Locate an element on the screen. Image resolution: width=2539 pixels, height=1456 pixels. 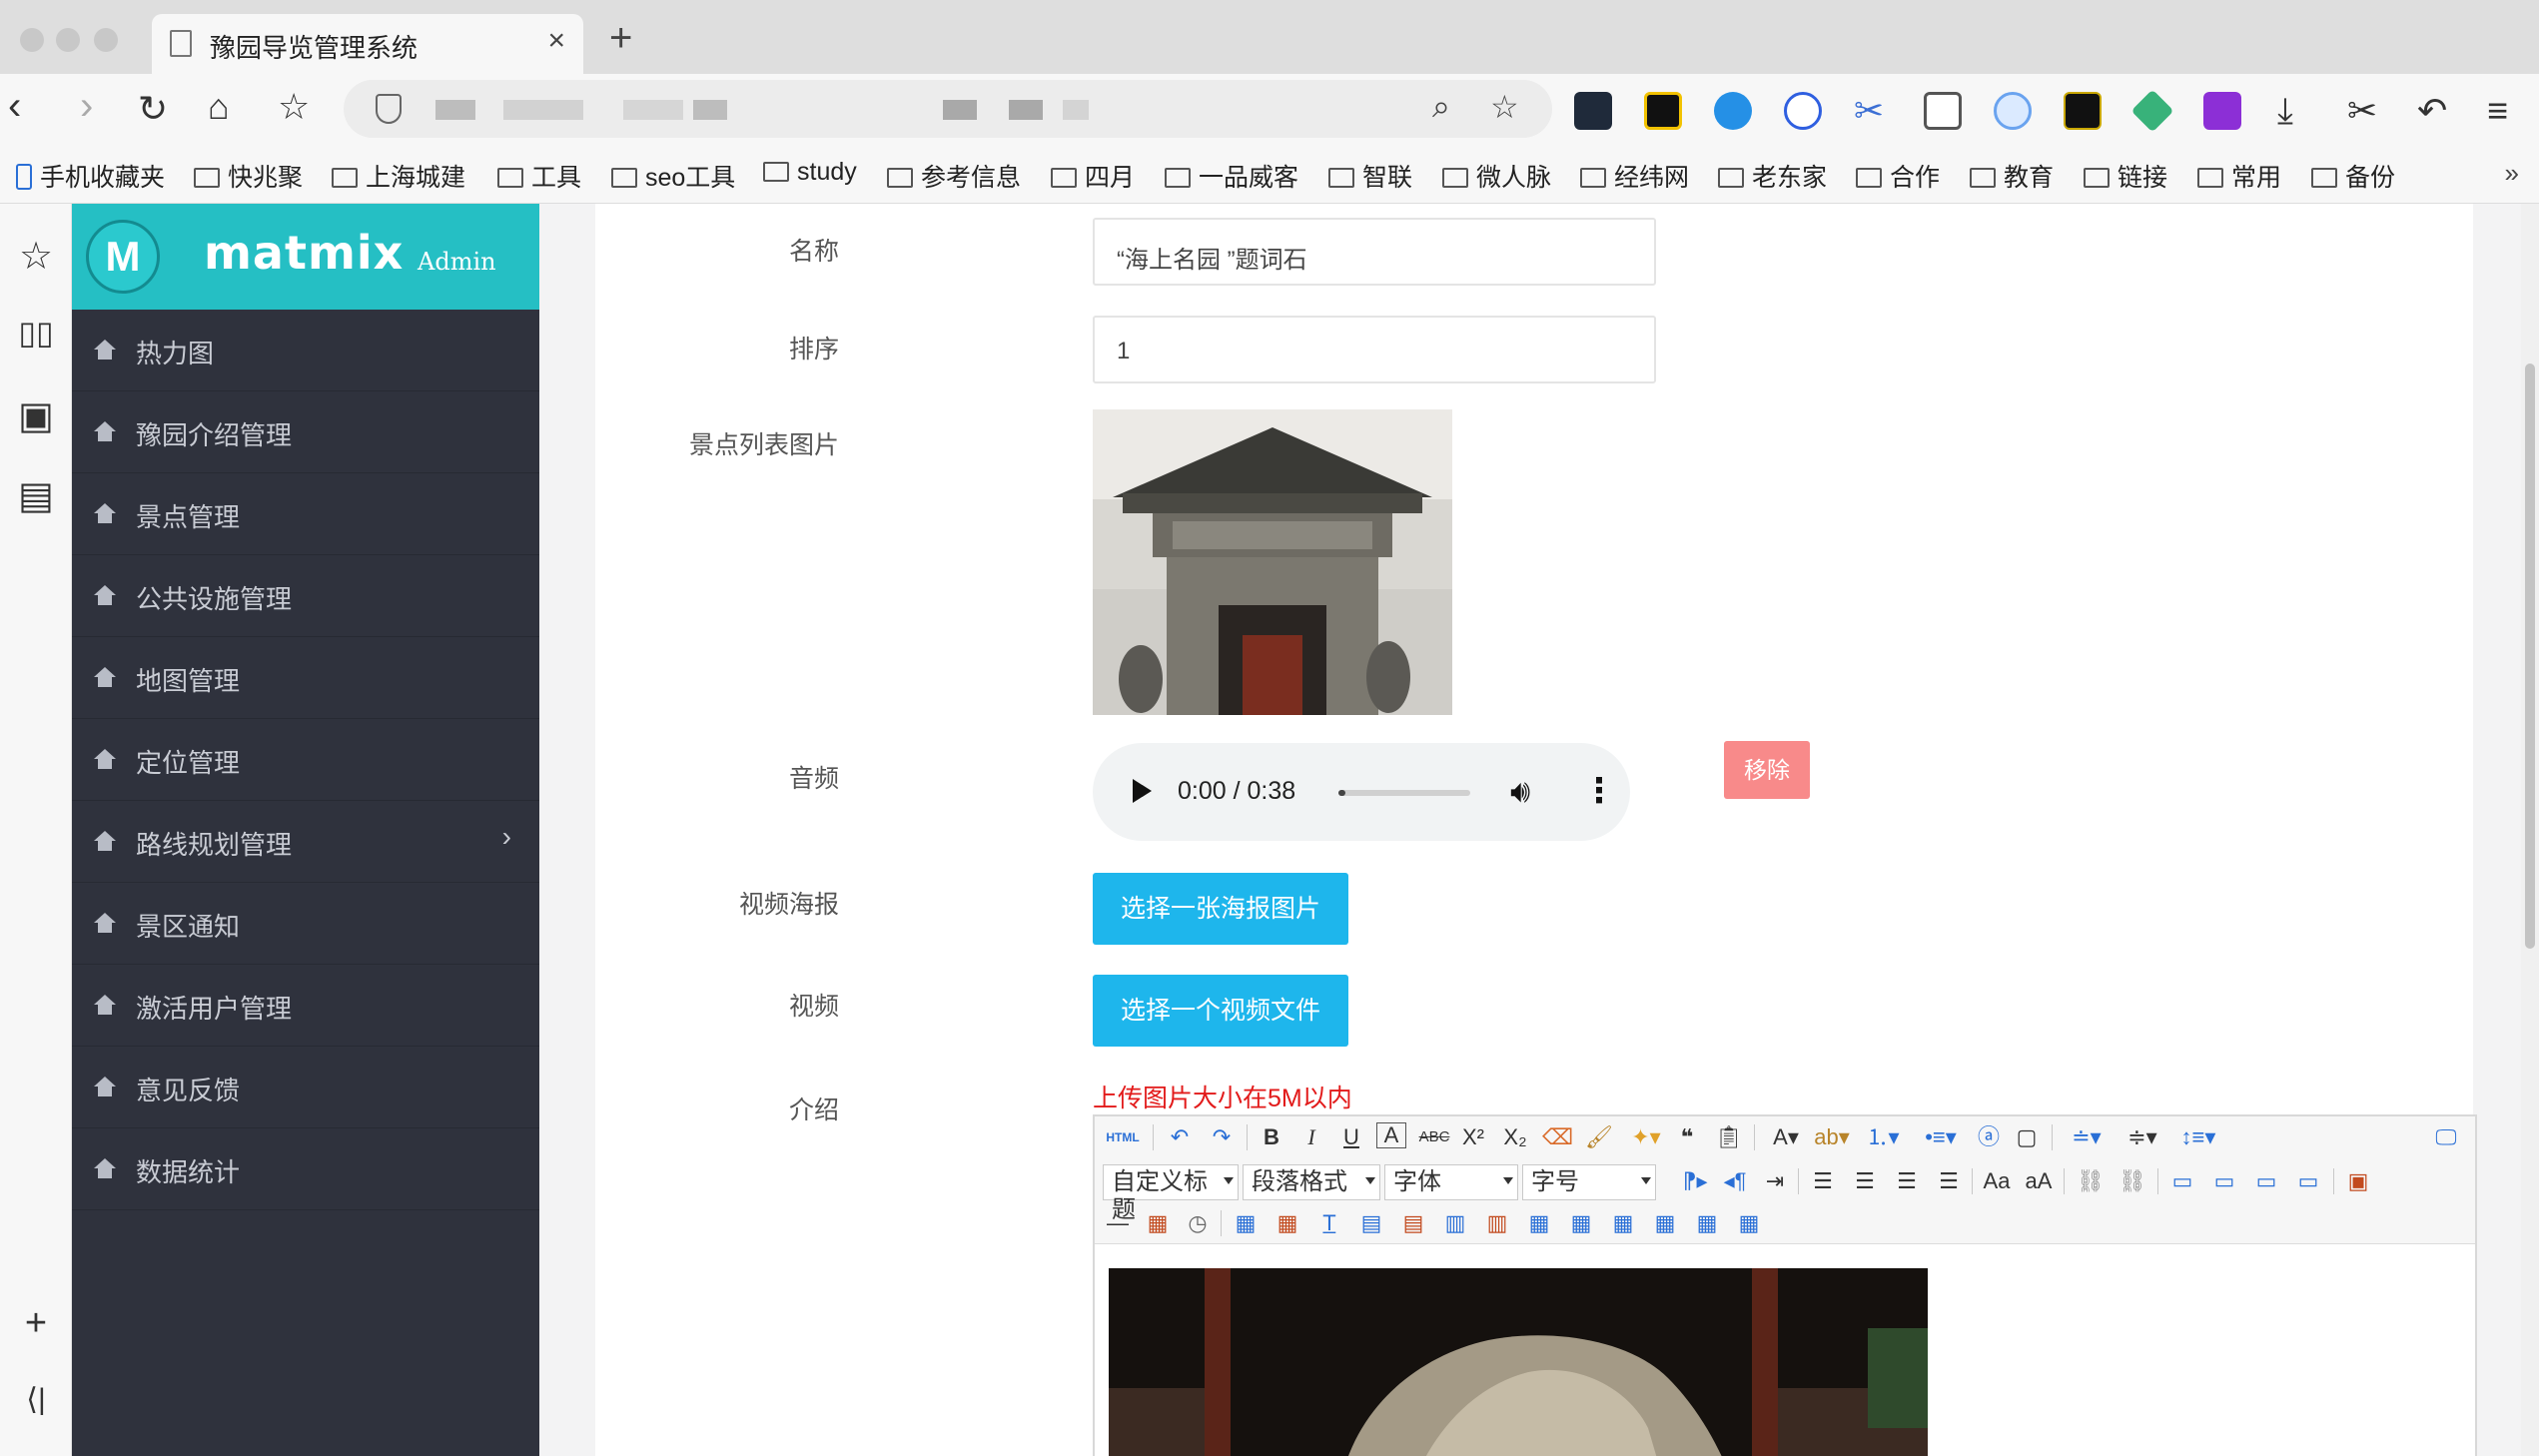
line-height-icon: ↕≡▾ is located at coordinates (2198, 1137).